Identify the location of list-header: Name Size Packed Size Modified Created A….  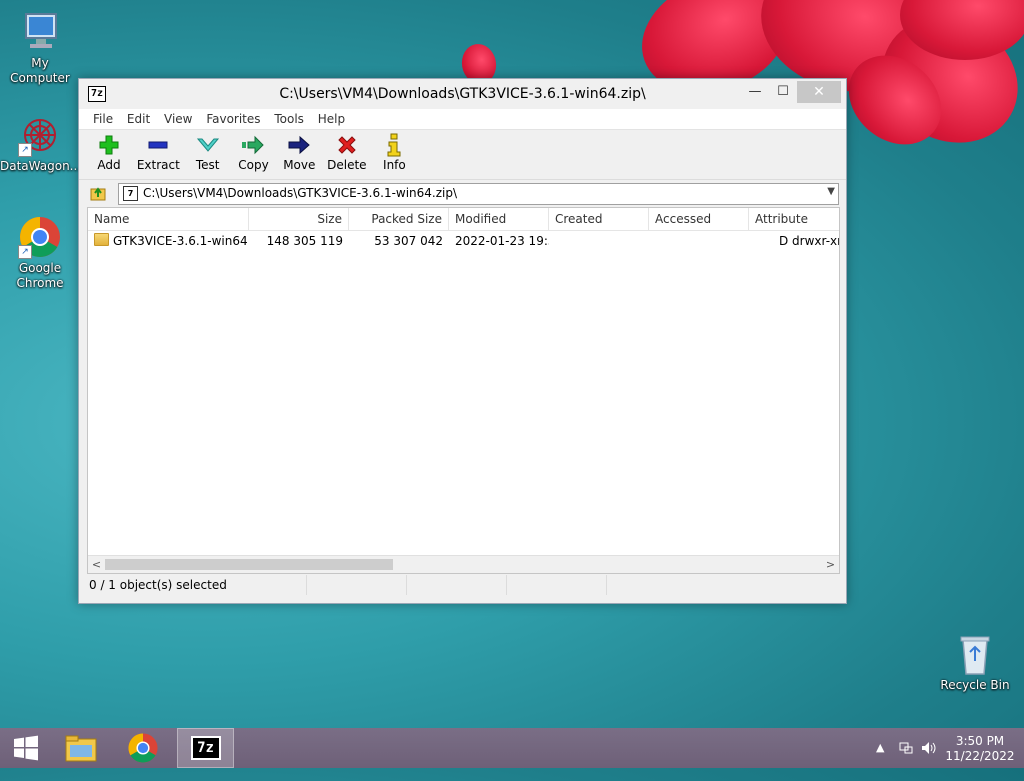
(463, 219).